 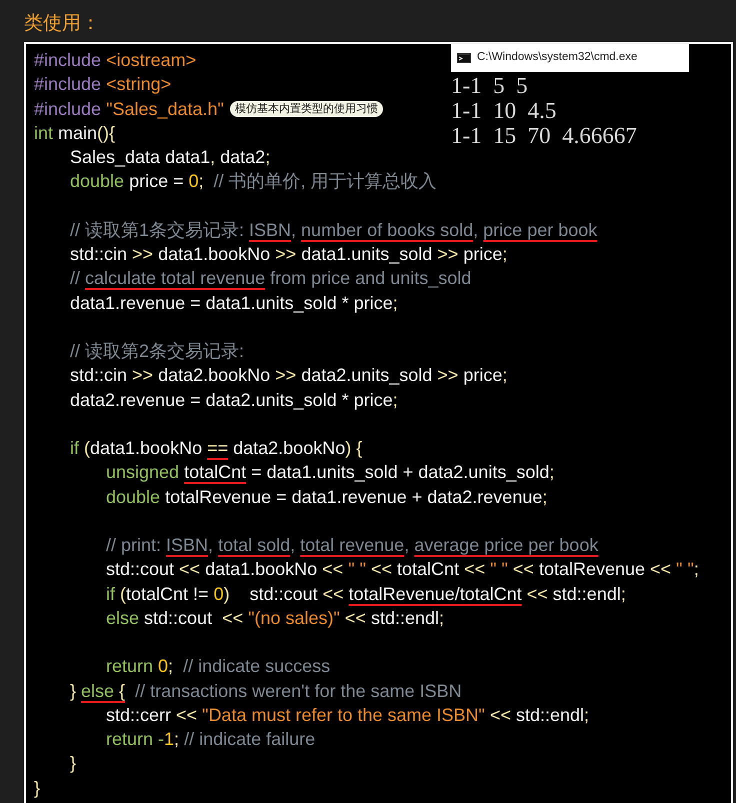 I want to click on console-output-line: 1-1 5 5, so click(x=490, y=85).